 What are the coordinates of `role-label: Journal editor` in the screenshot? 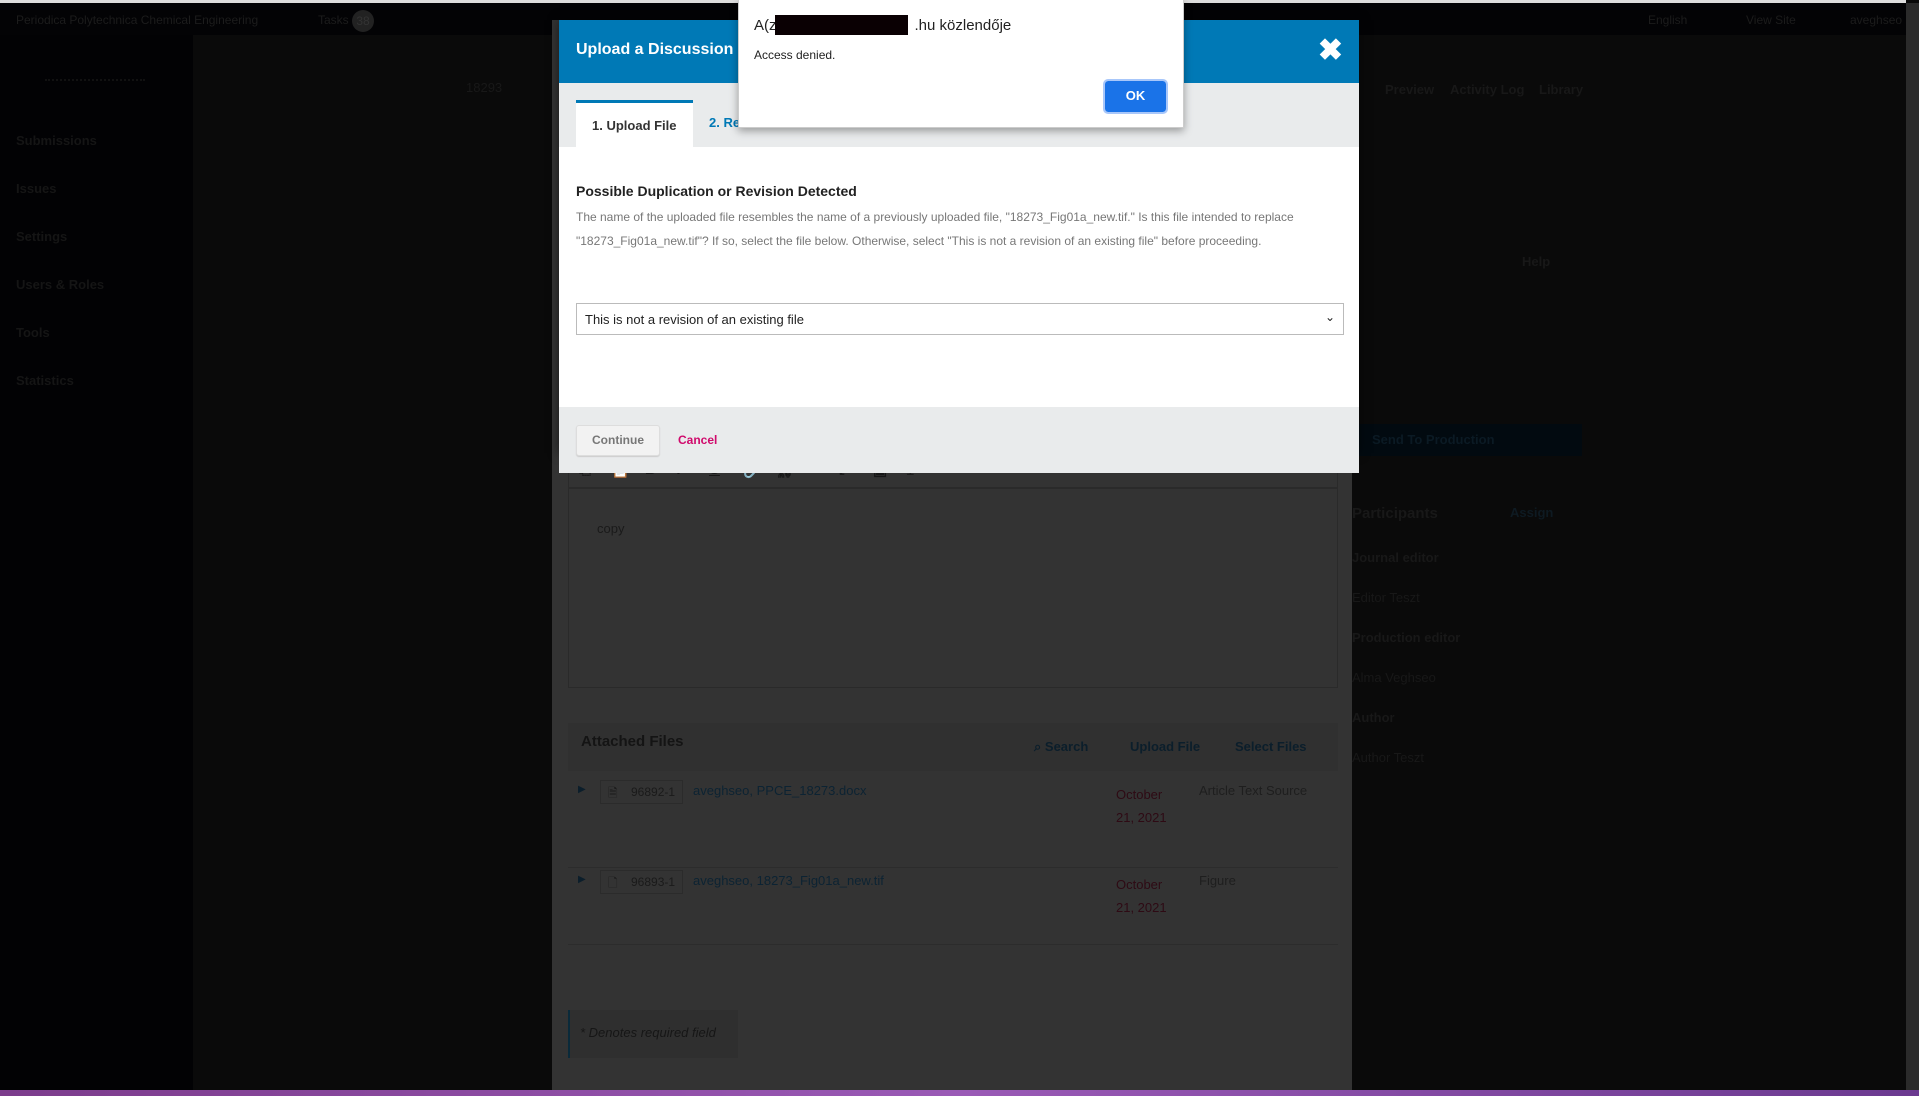 It's located at (1395, 557).